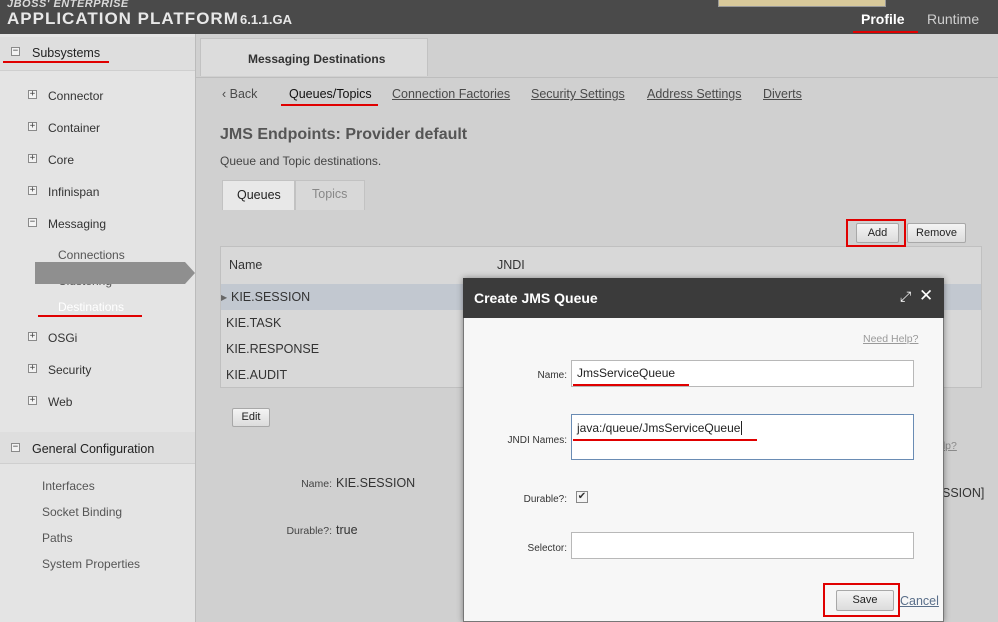 Image resolution: width=998 pixels, height=622 pixels. Describe the element at coordinates (802, 3) in the screenshot. I see `top-user-area` at that location.